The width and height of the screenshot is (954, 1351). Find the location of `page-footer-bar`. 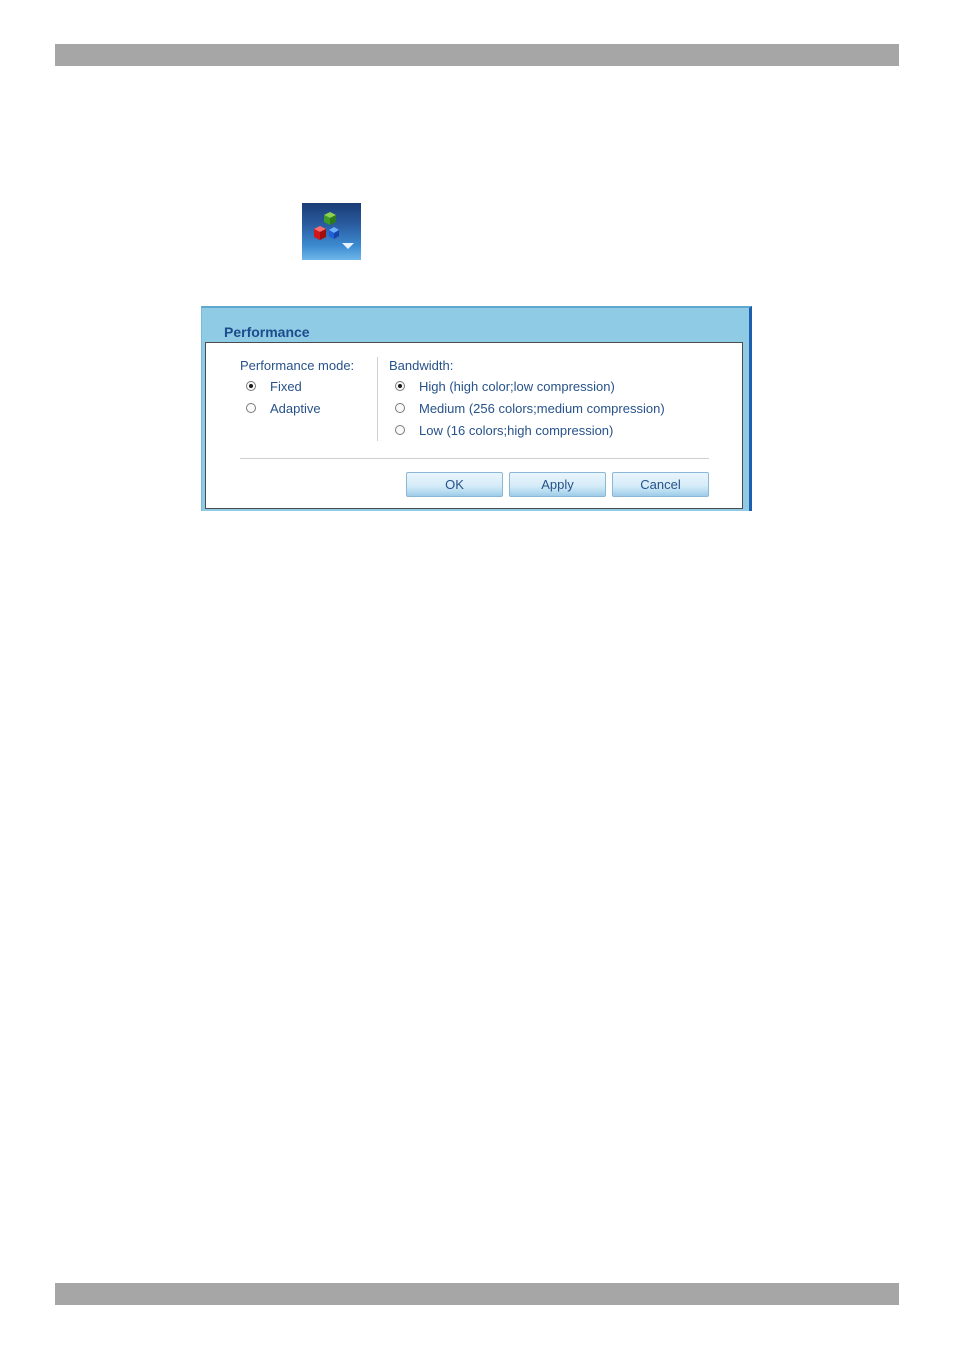

page-footer-bar is located at coordinates (477, 1294).